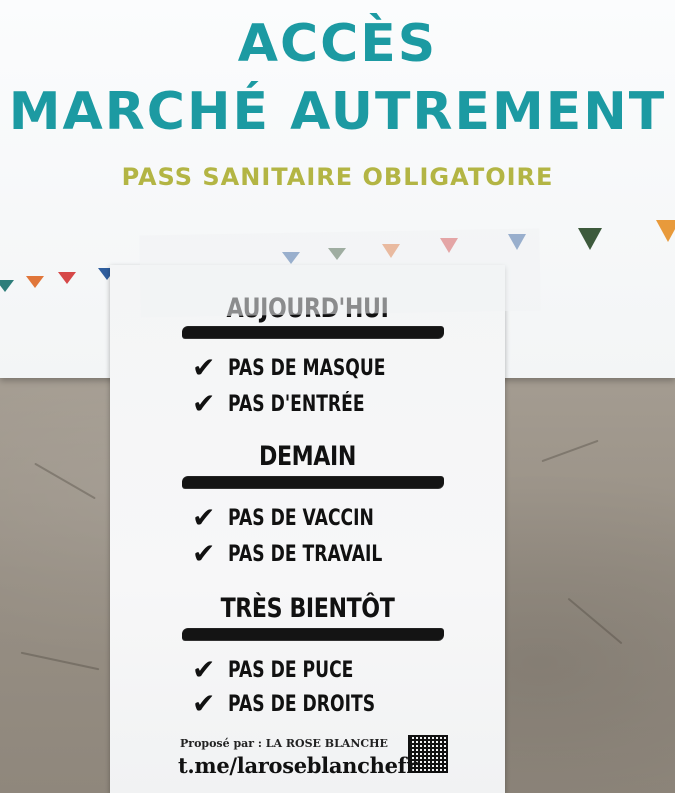 This screenshot has height=793, width=675. Describe the element at coordinates (273, 669) in the screenshot. I see `list-item: ✔ PAS DE PUCE` at that location.